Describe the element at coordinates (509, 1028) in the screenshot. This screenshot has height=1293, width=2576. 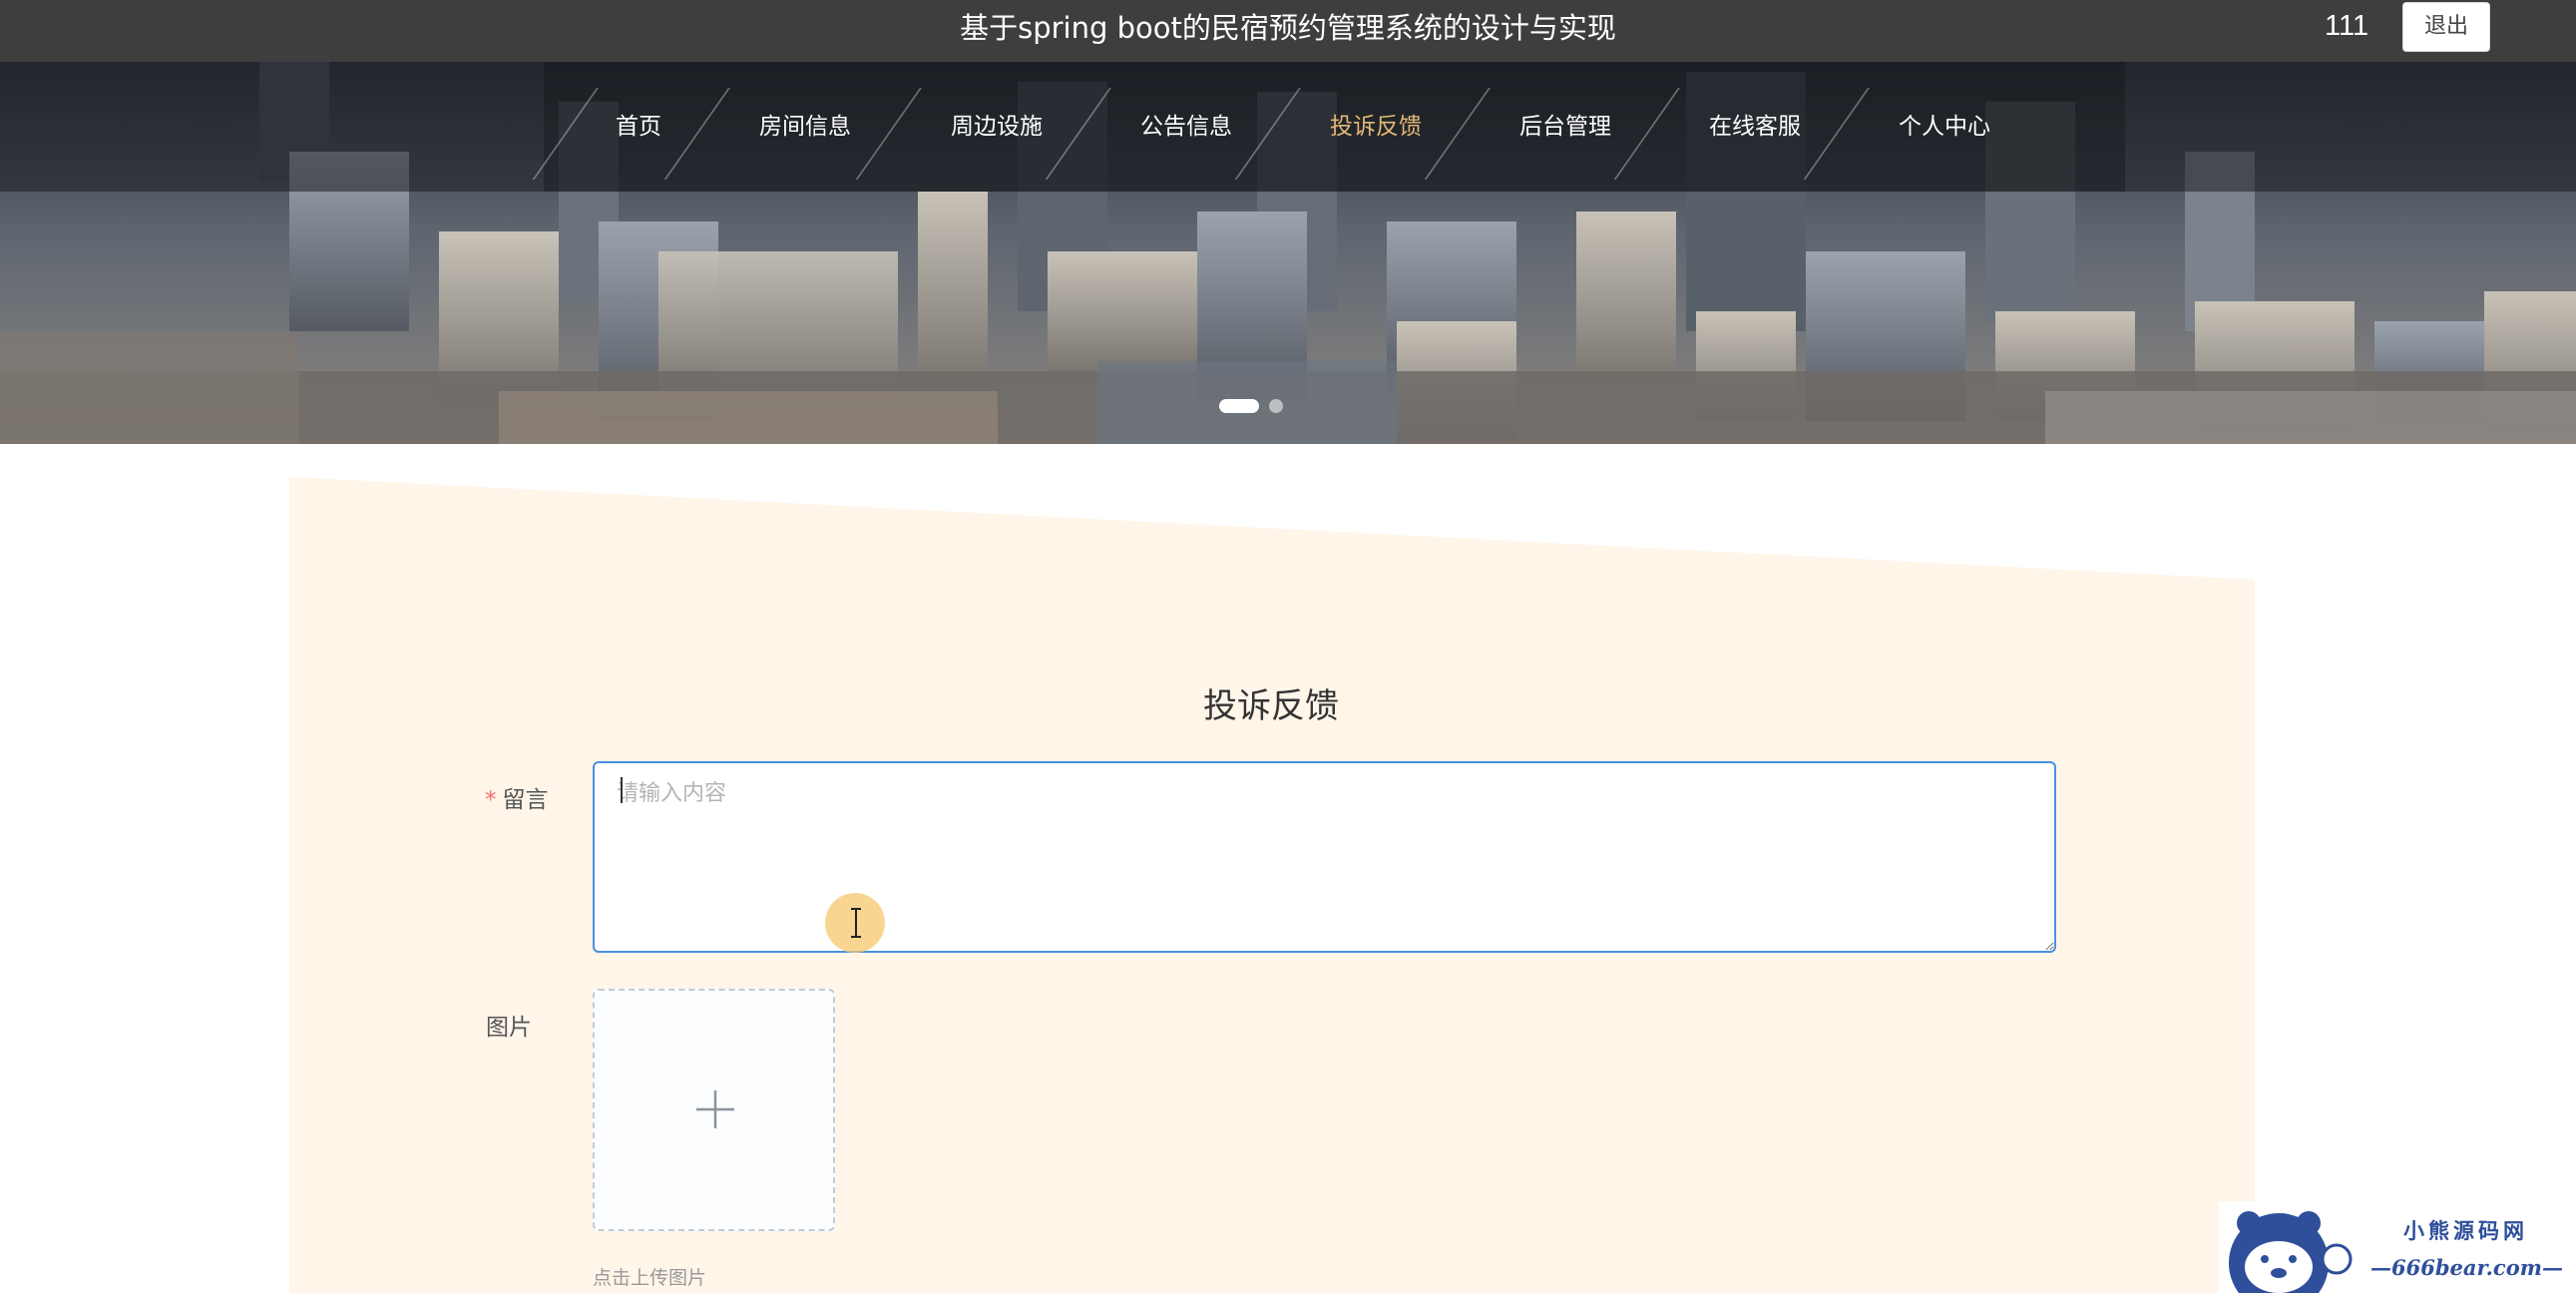
I see `image-label: 图片` at that location.